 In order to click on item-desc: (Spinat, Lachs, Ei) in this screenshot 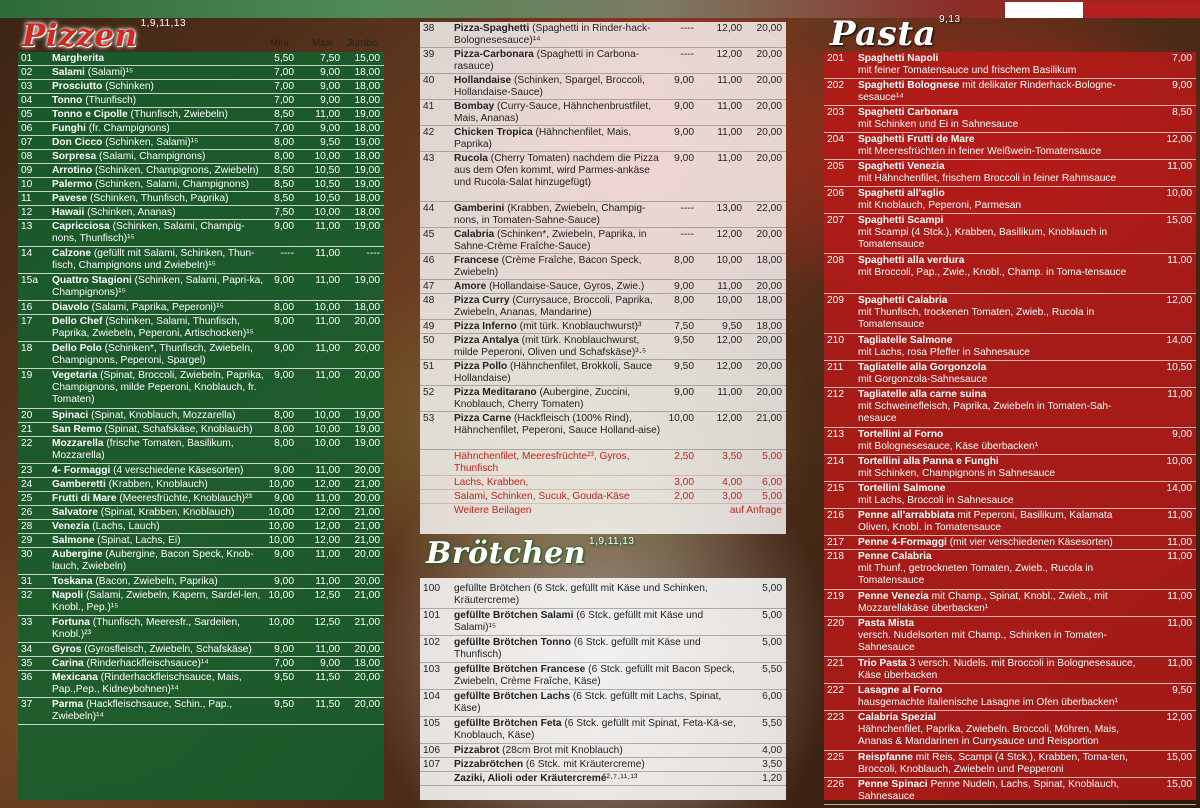, I will do `click(137, 540)`.